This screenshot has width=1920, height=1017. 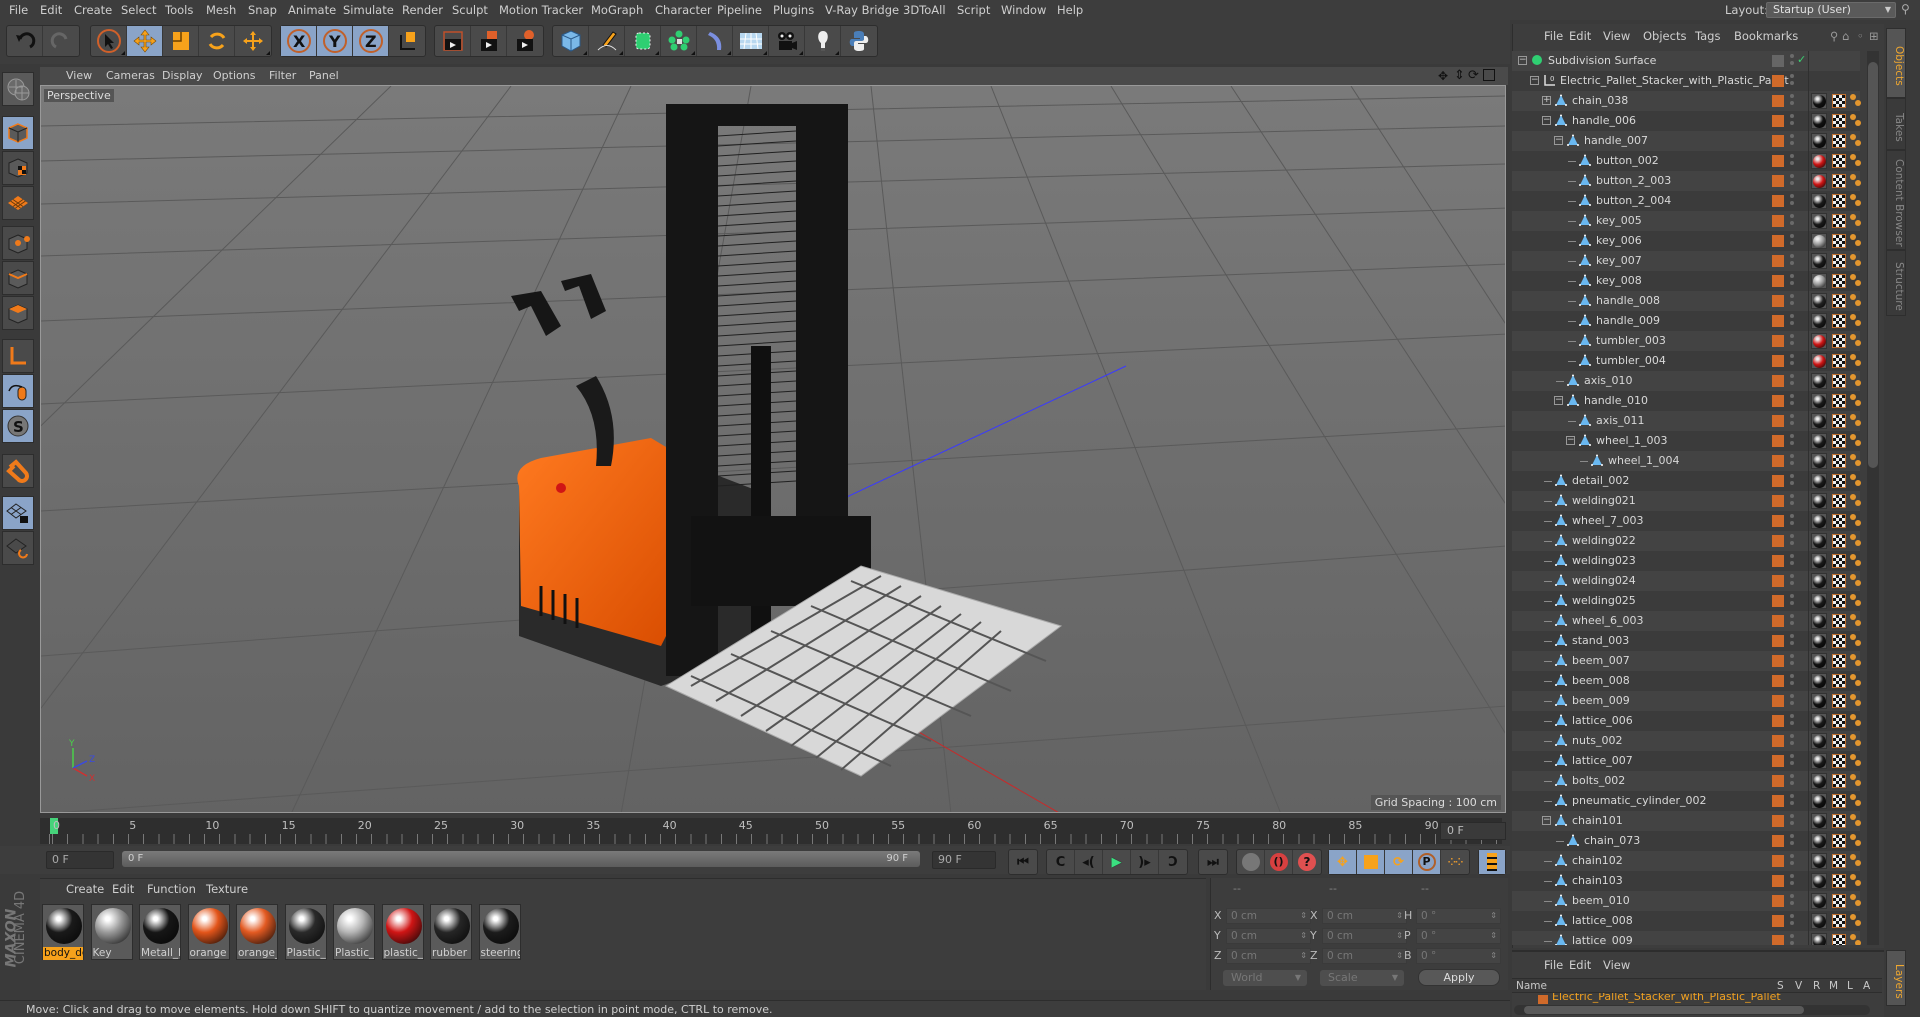 I want to click on menu-character: Character, so click(x=683, y=10).